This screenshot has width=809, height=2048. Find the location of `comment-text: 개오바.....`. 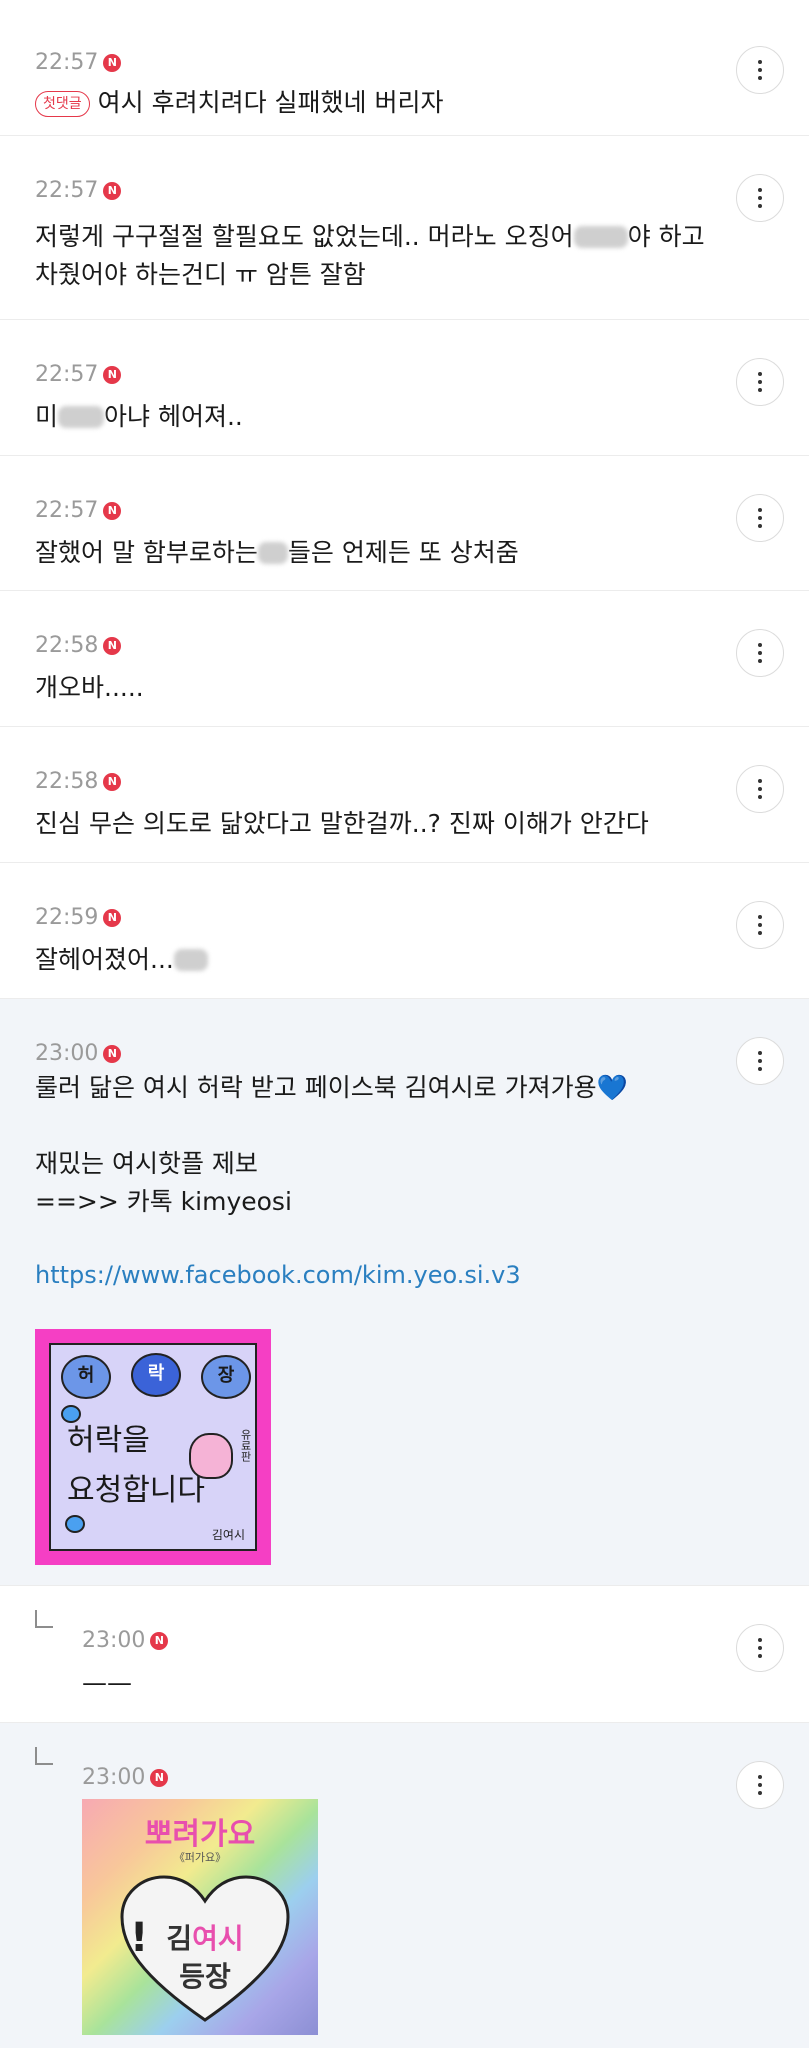

comment-text: 개오바..... is located at coordinates (89, 687).